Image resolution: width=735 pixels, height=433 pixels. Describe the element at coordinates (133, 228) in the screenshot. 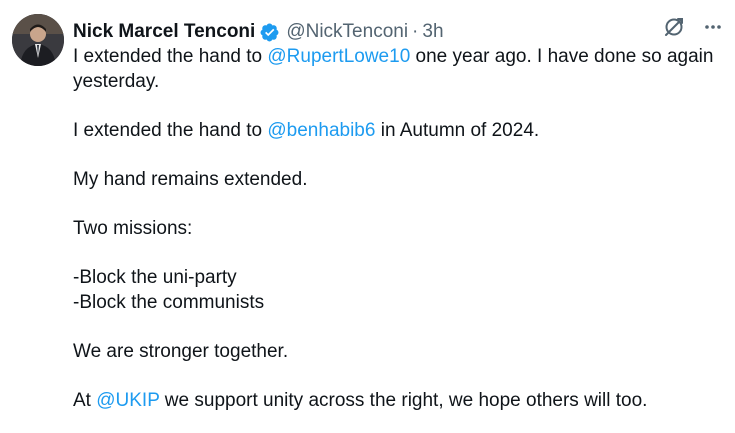

I see `paragraph-4: Two missions:` at that location.